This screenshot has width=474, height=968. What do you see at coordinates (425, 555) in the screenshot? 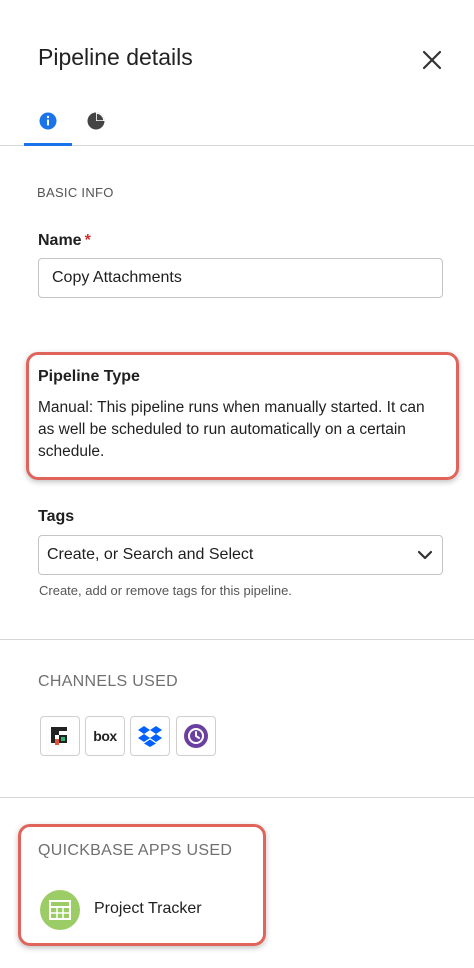
I see `chevron-down-icon` at bounding box center [425, 555].